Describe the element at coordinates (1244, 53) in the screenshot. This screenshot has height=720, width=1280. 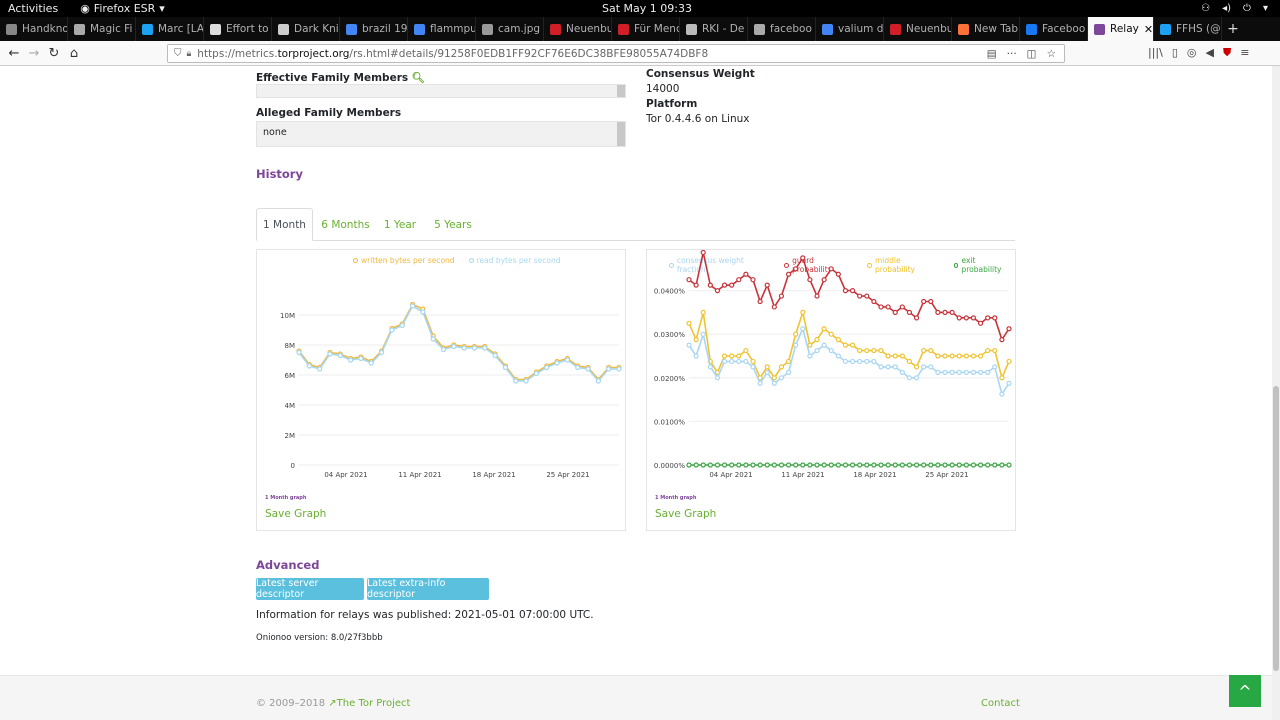
I see `menu-icon: ≡` at that location.